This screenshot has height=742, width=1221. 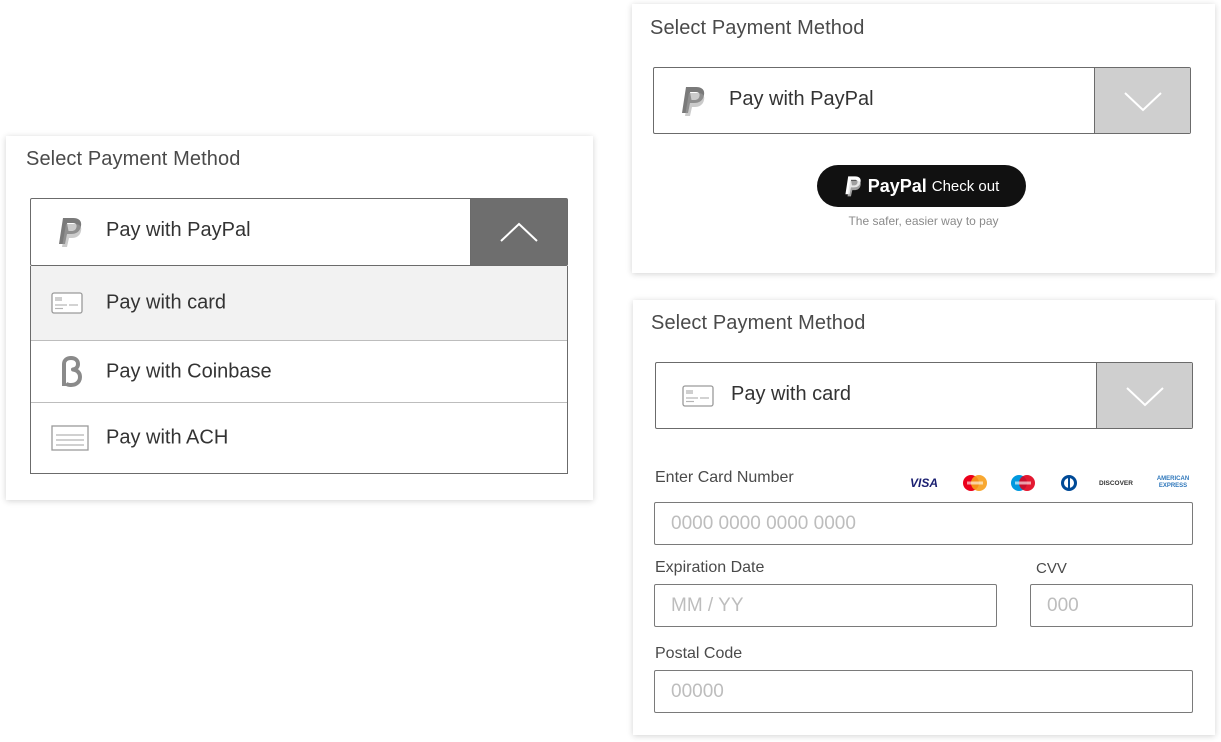 What do you see at coordinates (167, 437) in the screenshot?
I see `option-label: Pay with ACH` at bounding box center [167, 437].